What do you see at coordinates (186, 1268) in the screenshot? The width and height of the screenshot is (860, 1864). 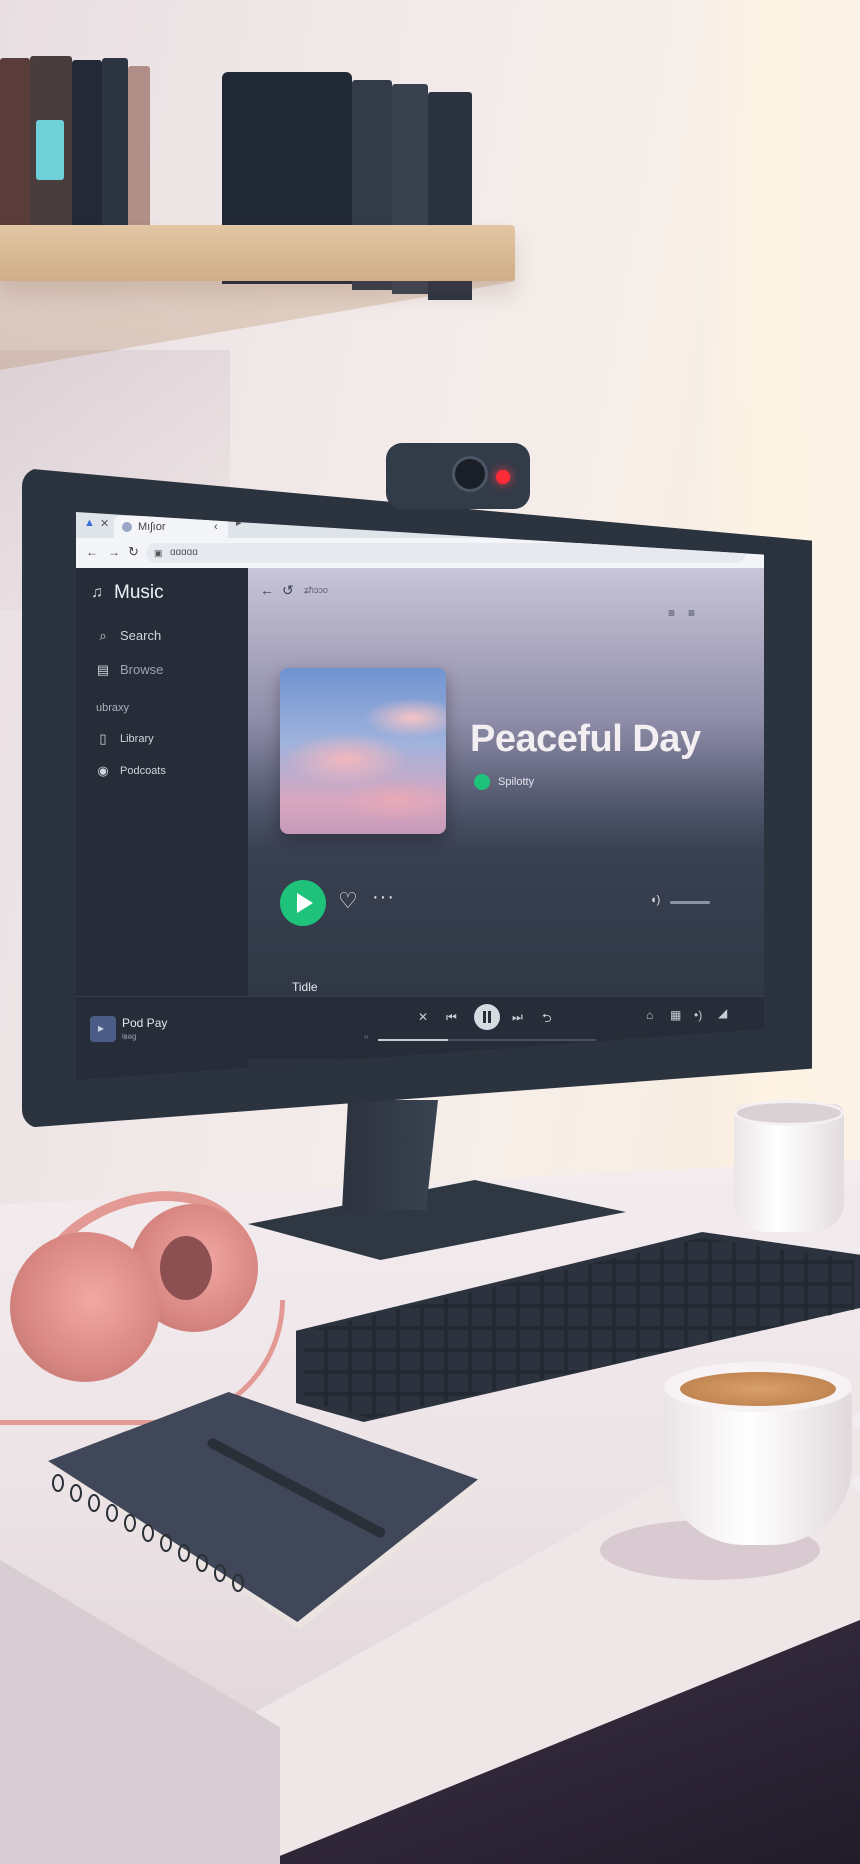 I see `headphone-cup-inner` at bounding box center [186, 1268].